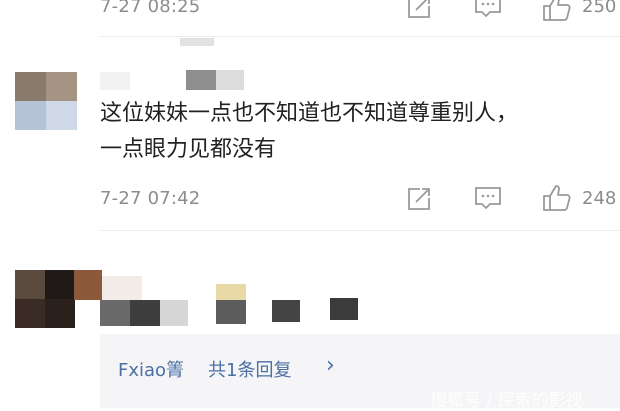 Image resolution: width=620 pixels, height=411 pixels. I want to click on blurred-pixel, so click(197, 42).